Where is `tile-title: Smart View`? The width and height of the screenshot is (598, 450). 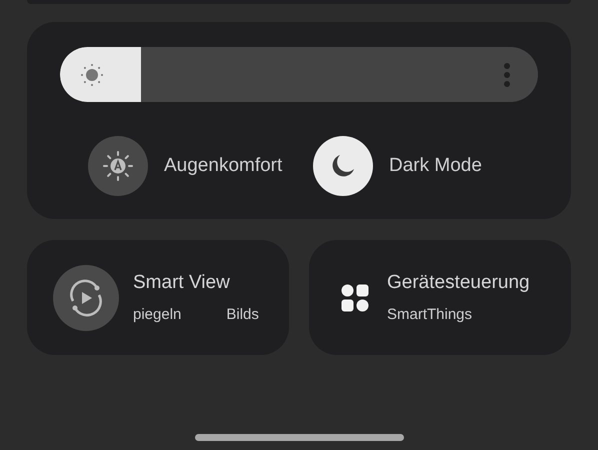 tile-title: Smart View is located at coordinates (182, 282).